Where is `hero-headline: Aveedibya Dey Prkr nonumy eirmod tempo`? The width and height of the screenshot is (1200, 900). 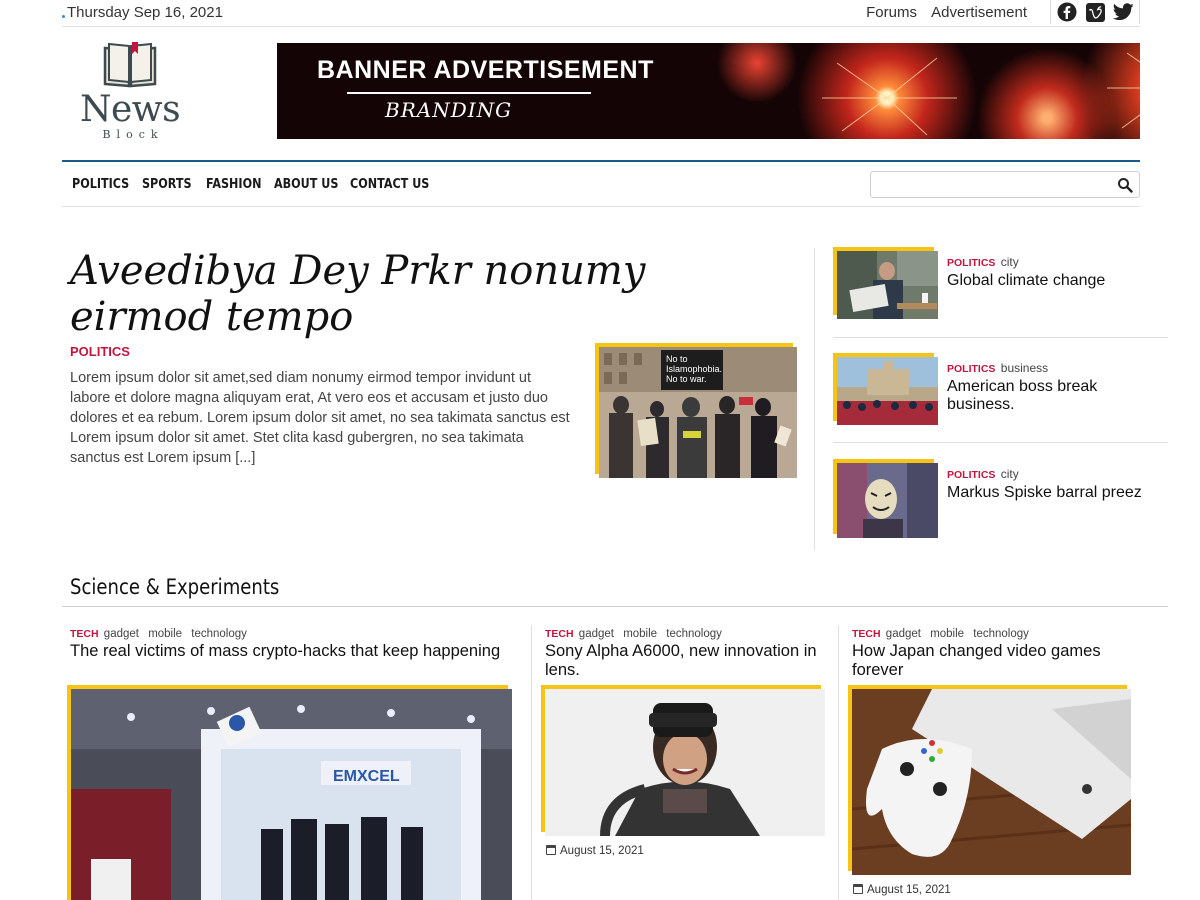 hero-headline: Aveedibya Dey Prkr nonumy eirmod tempo is located at coordinates (420, 294).